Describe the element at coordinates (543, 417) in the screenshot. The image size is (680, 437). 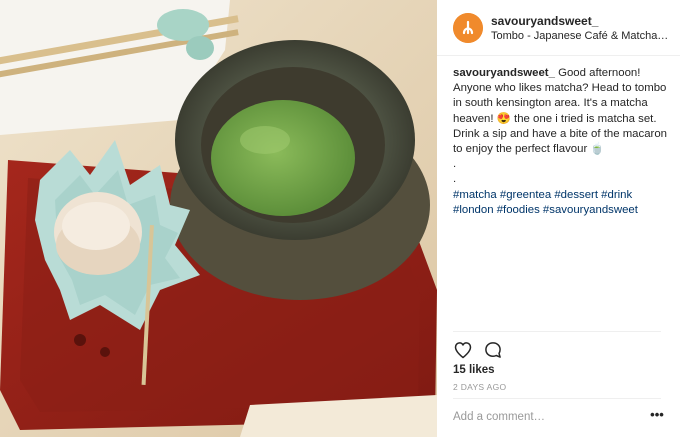
I see `comment-input` at that location.